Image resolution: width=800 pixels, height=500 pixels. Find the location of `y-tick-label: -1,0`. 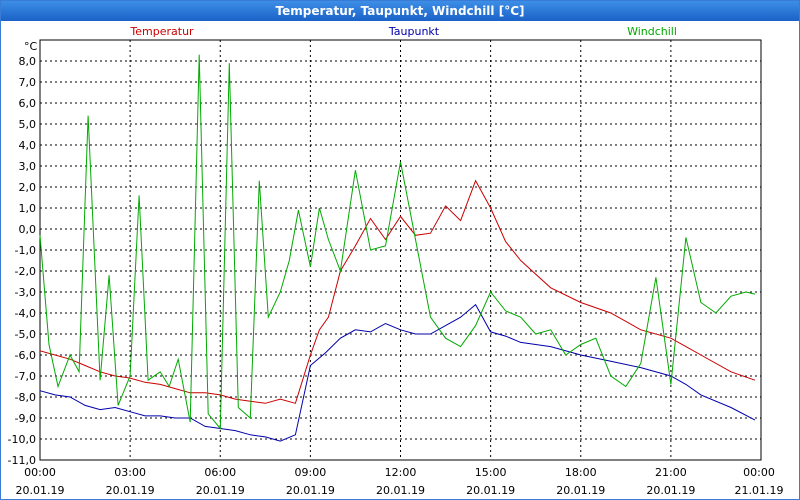

y-tick-label: -1,0 is located at coordinates (25, 250).